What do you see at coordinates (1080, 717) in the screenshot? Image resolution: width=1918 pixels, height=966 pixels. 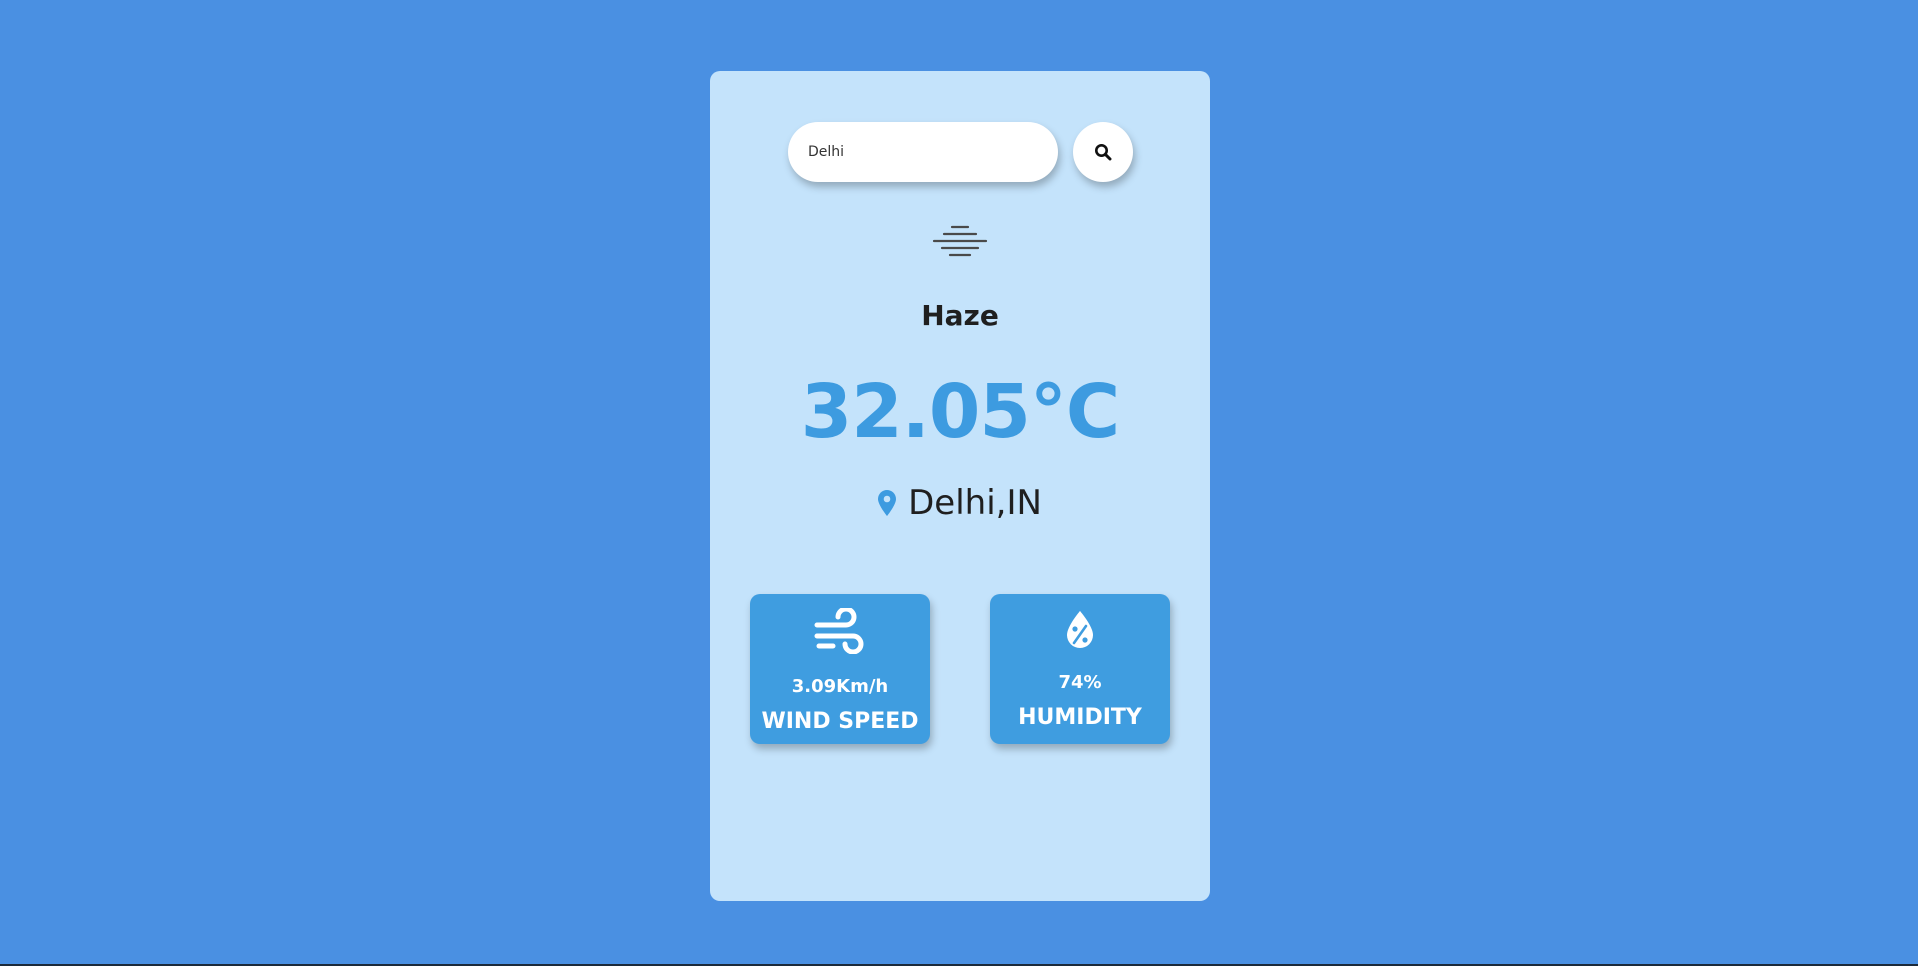 I see `humidity-label: HUMIDITY` at bounding box center [1080, 717].